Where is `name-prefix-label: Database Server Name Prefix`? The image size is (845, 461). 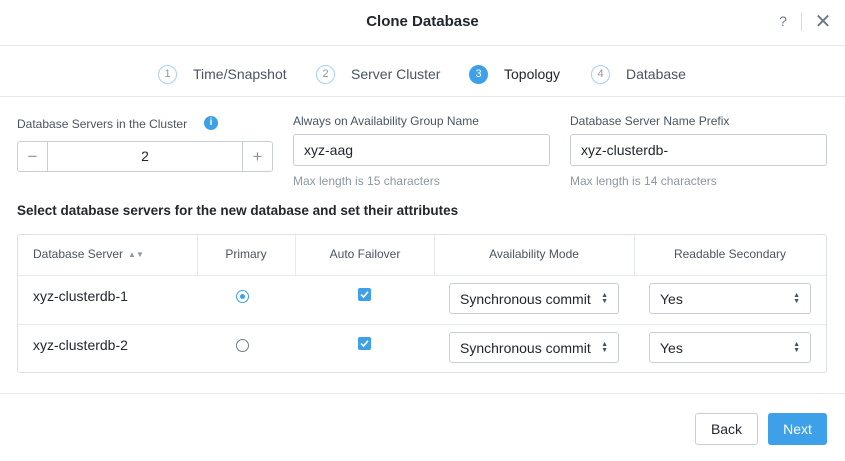 name-prefix-label: Database Server Name Prefix is located at coordinates (650, 121).